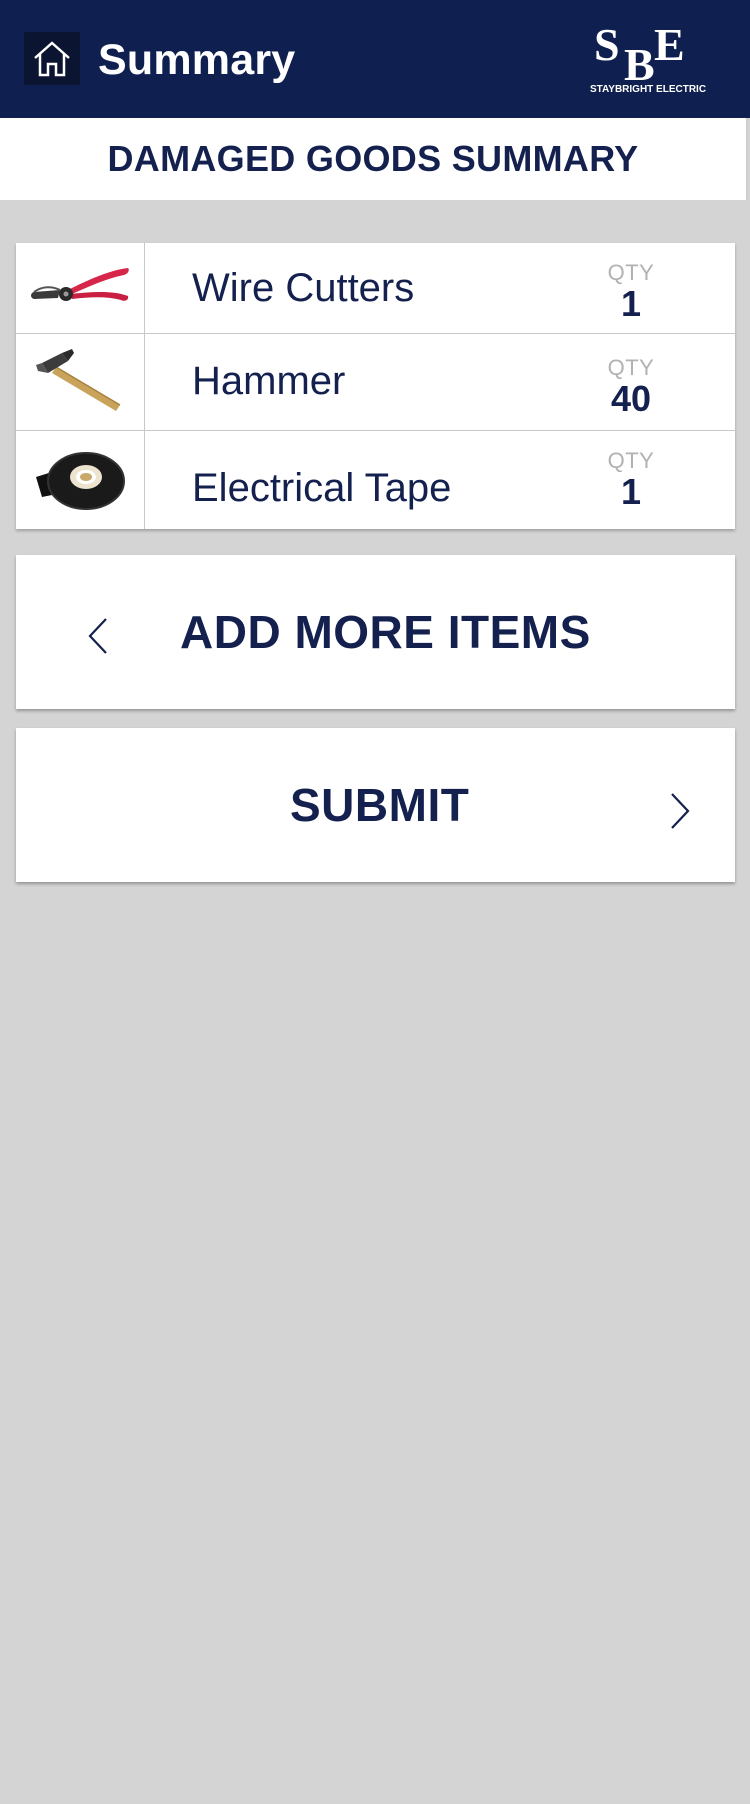 The width and height of the screenshot is (750, 1804). I want to click on list-item: Wire Cutters QTY 1, so click(375, 288).